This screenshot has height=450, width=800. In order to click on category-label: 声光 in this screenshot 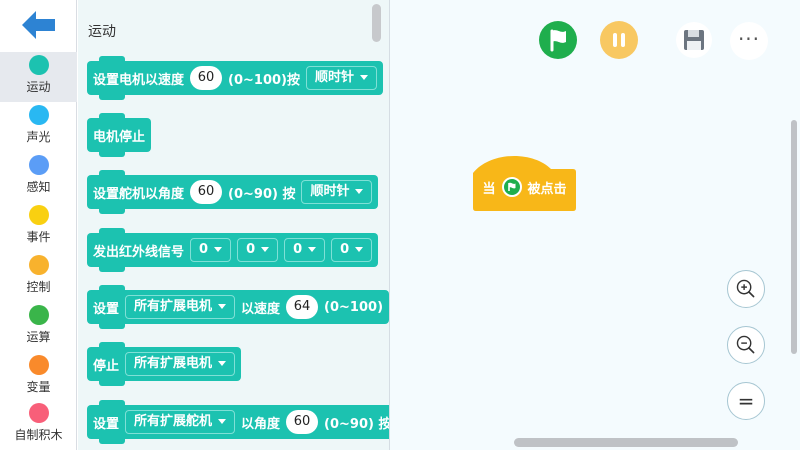, I will do `click(38, 137)`.